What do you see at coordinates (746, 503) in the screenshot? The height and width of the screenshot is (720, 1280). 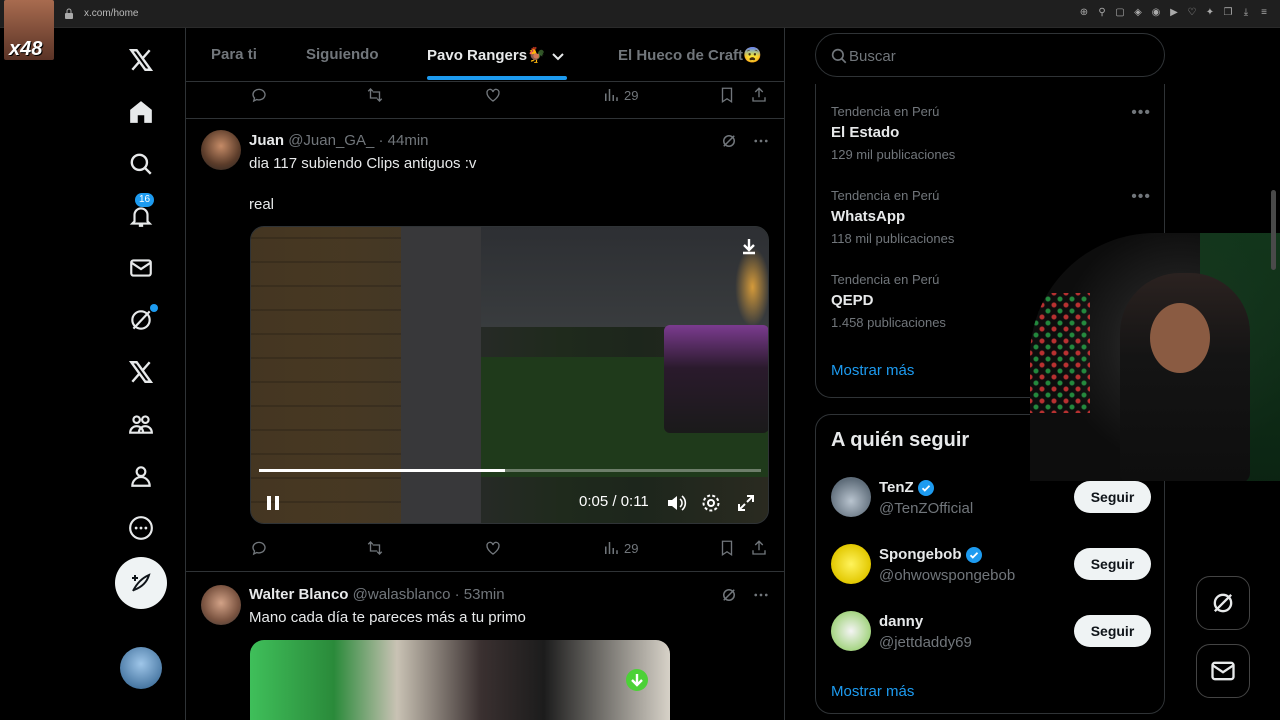 I see `fullscreen-icon` at bounding box center [746, 503].